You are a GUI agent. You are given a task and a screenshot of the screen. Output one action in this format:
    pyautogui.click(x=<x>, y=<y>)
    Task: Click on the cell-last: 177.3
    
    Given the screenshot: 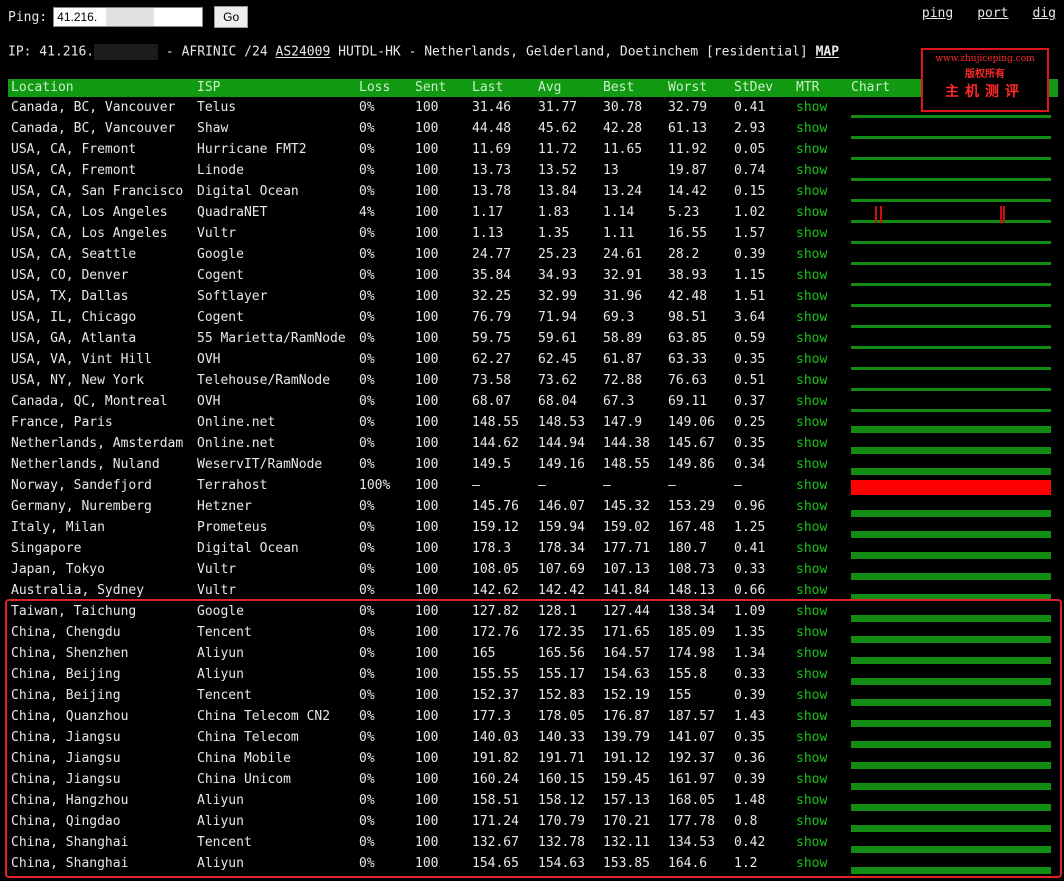 What is the action you would take?
    pyautogui.click(x=492, y=716)
    